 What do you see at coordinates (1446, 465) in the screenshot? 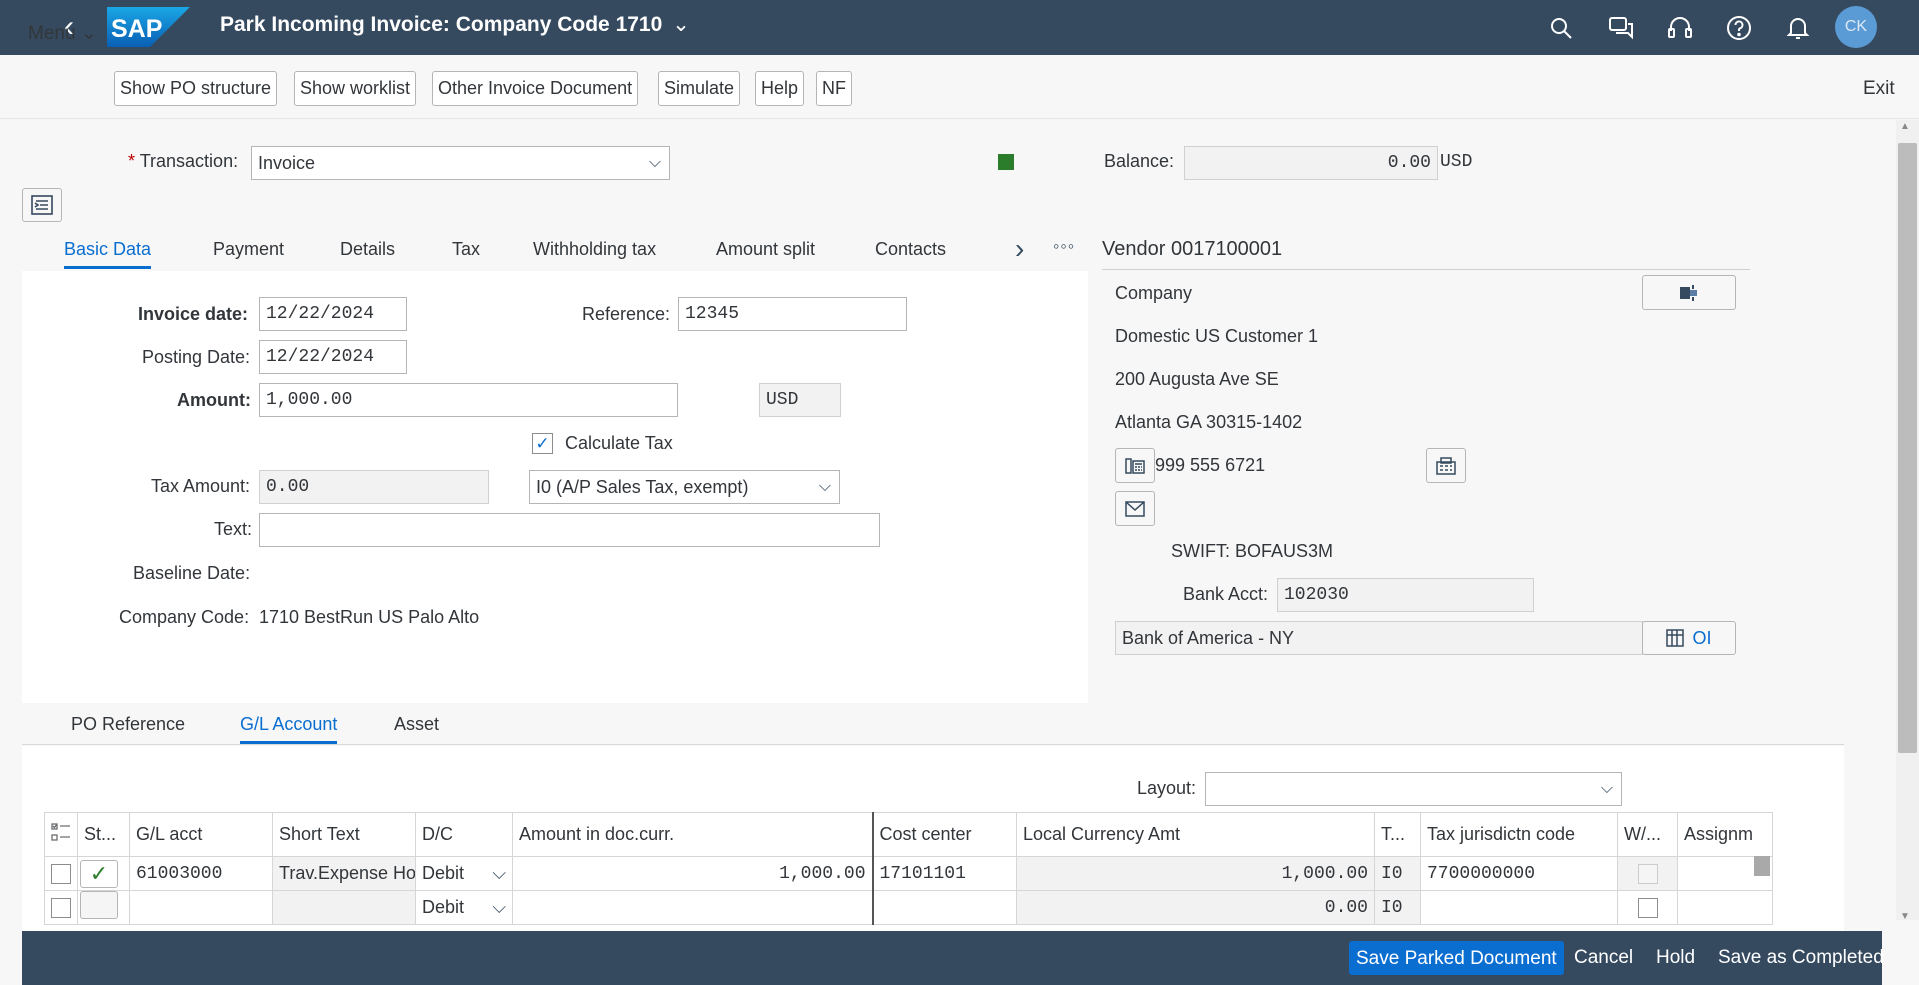
I see `fax-icon` at bounding box center [1446, 465].